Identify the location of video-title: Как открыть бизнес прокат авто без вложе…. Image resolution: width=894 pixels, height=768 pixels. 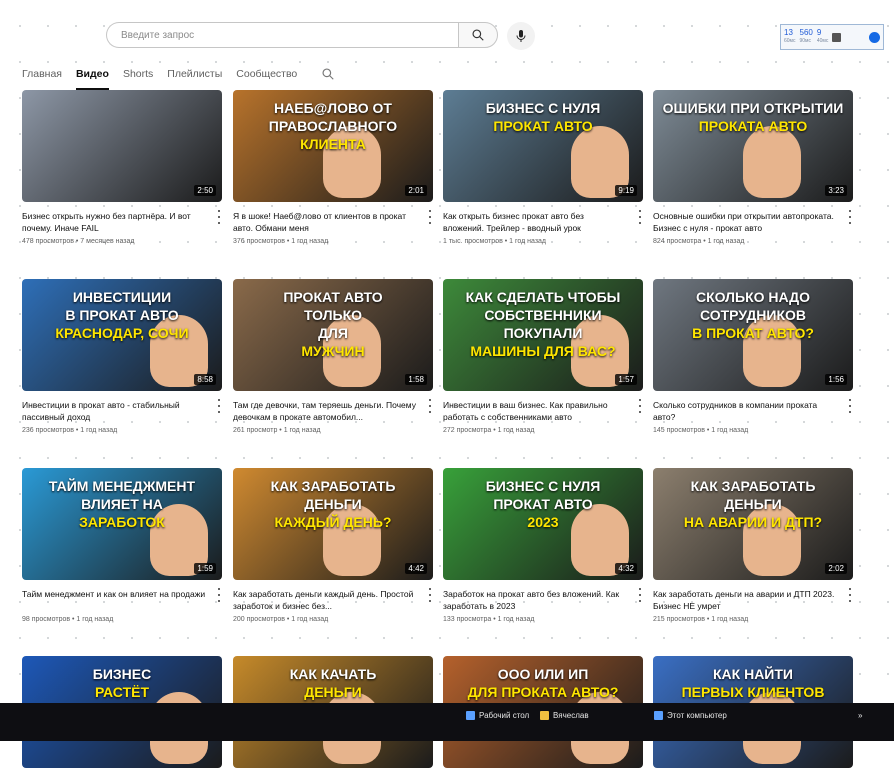
(543, 222).